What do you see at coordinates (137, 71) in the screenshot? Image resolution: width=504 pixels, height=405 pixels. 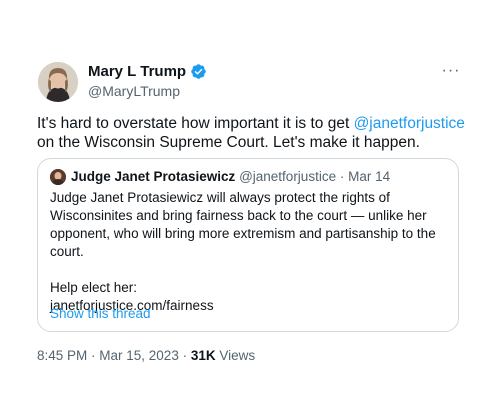 I see `author-name-text: Mary L Trump` at bounding box center [137, 71].